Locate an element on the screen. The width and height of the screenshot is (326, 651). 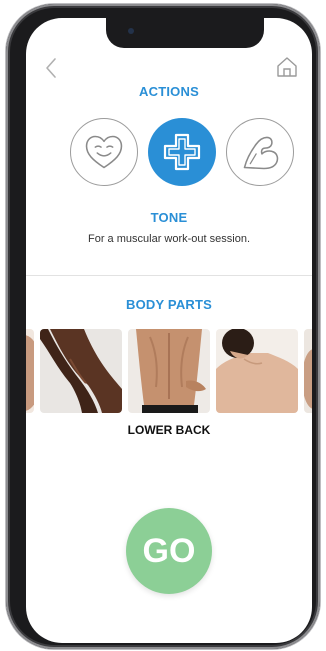
action-relax-button is located at coordinates (104, 152).